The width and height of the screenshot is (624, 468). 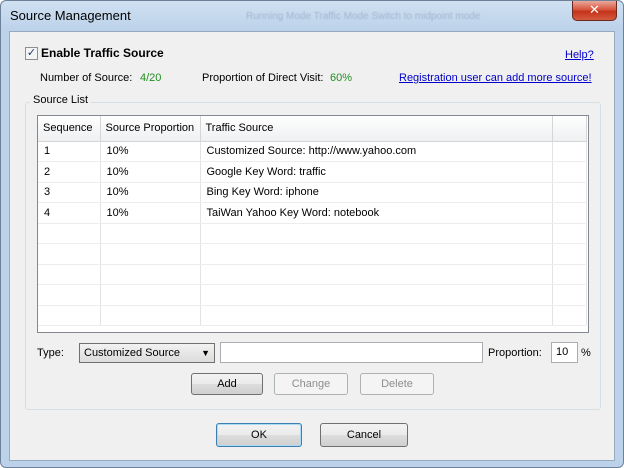 I want to click on cell-sequence: 3, so click(x=69, y=192).